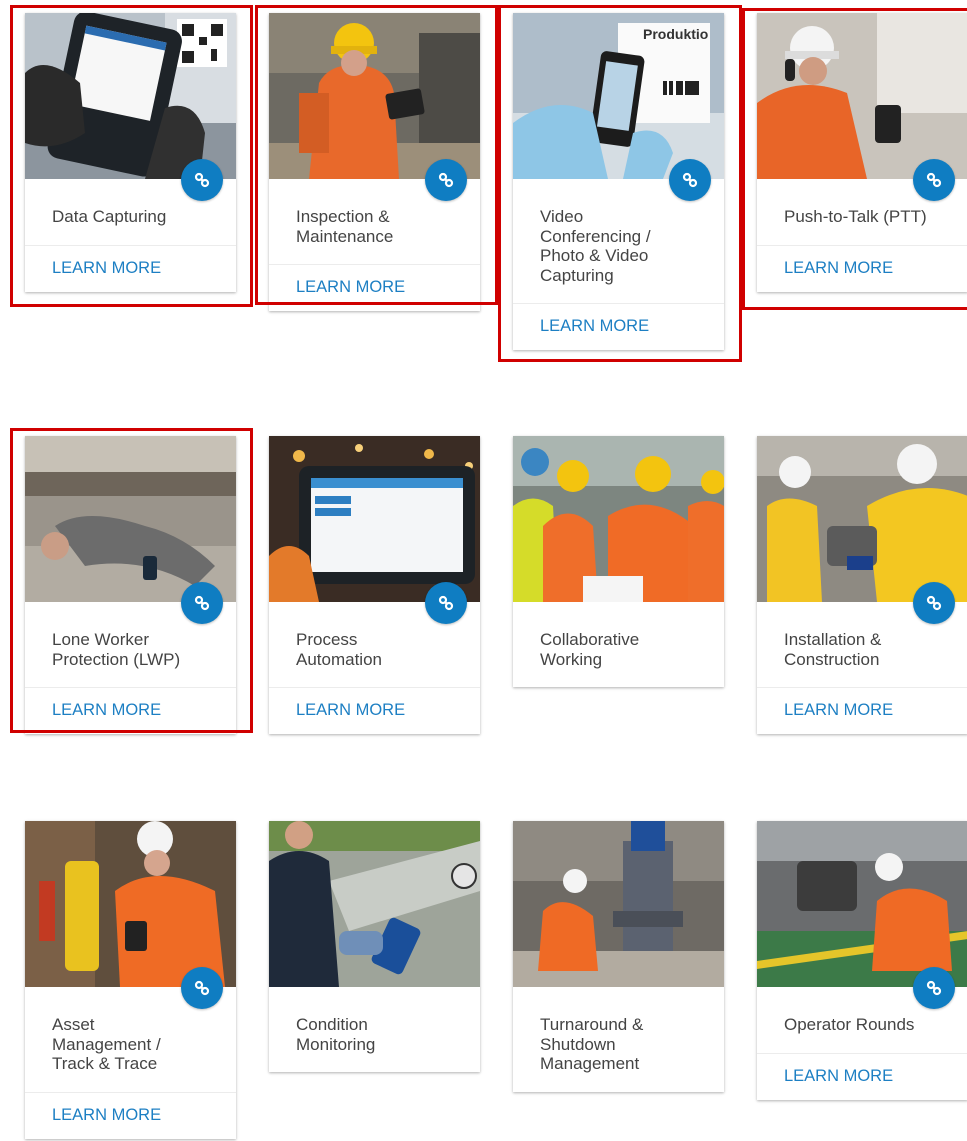 This screenshot has height=1141, width=967. I want to click on card-process-automation: Process Automation LEARN MORE, so click(374, 585).